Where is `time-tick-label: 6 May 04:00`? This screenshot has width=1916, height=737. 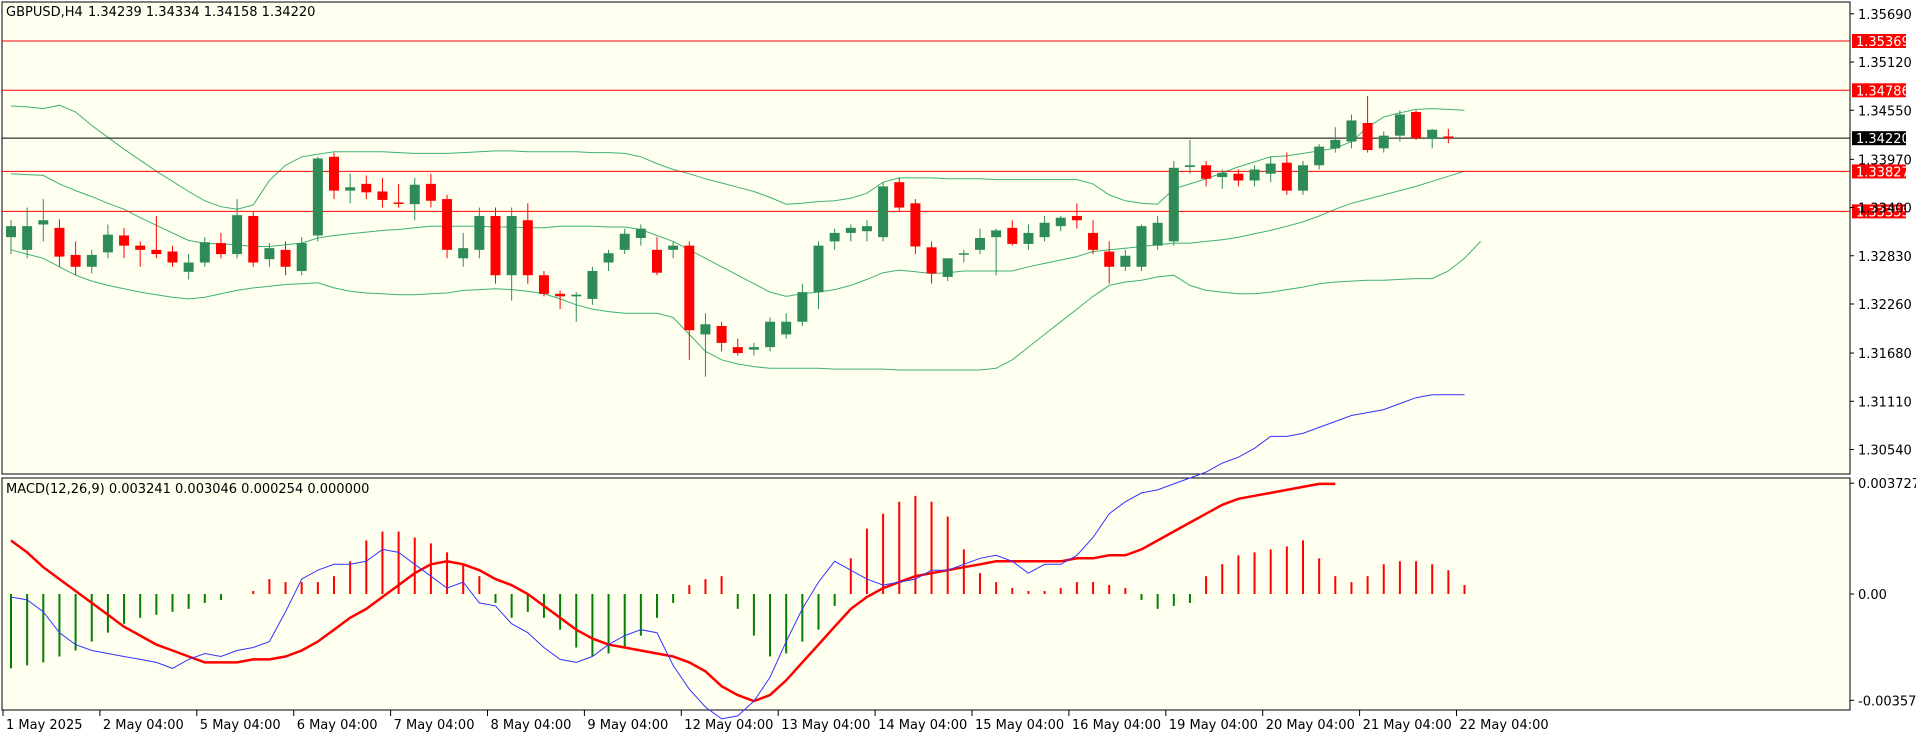
time-tick-label: 6 May 04:00 is located at coordinates (337, 725).